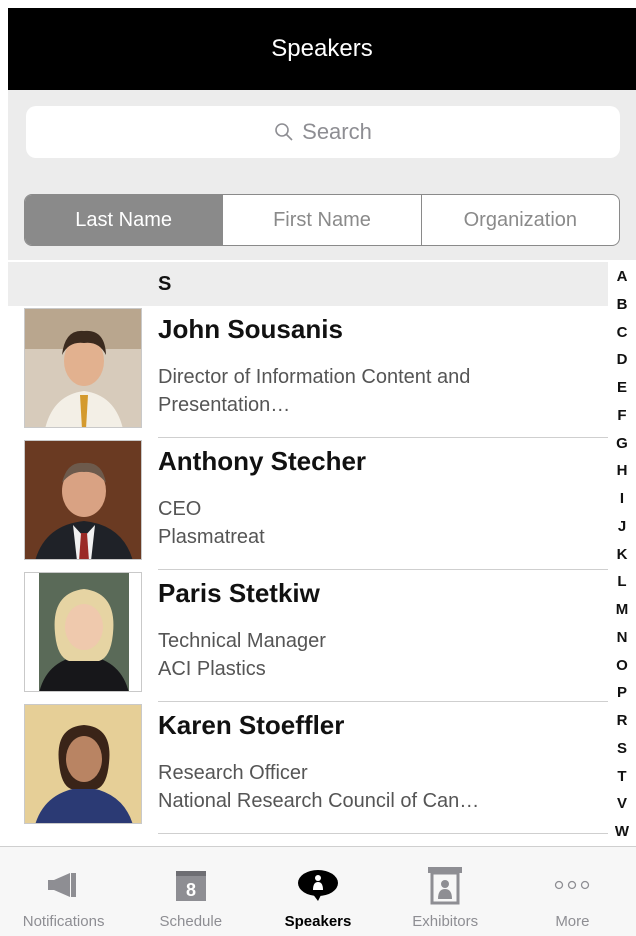 Image resolution: width=636 pixels, height=936 pixels. I want to click on megaphone-icon, so click(61, 885).